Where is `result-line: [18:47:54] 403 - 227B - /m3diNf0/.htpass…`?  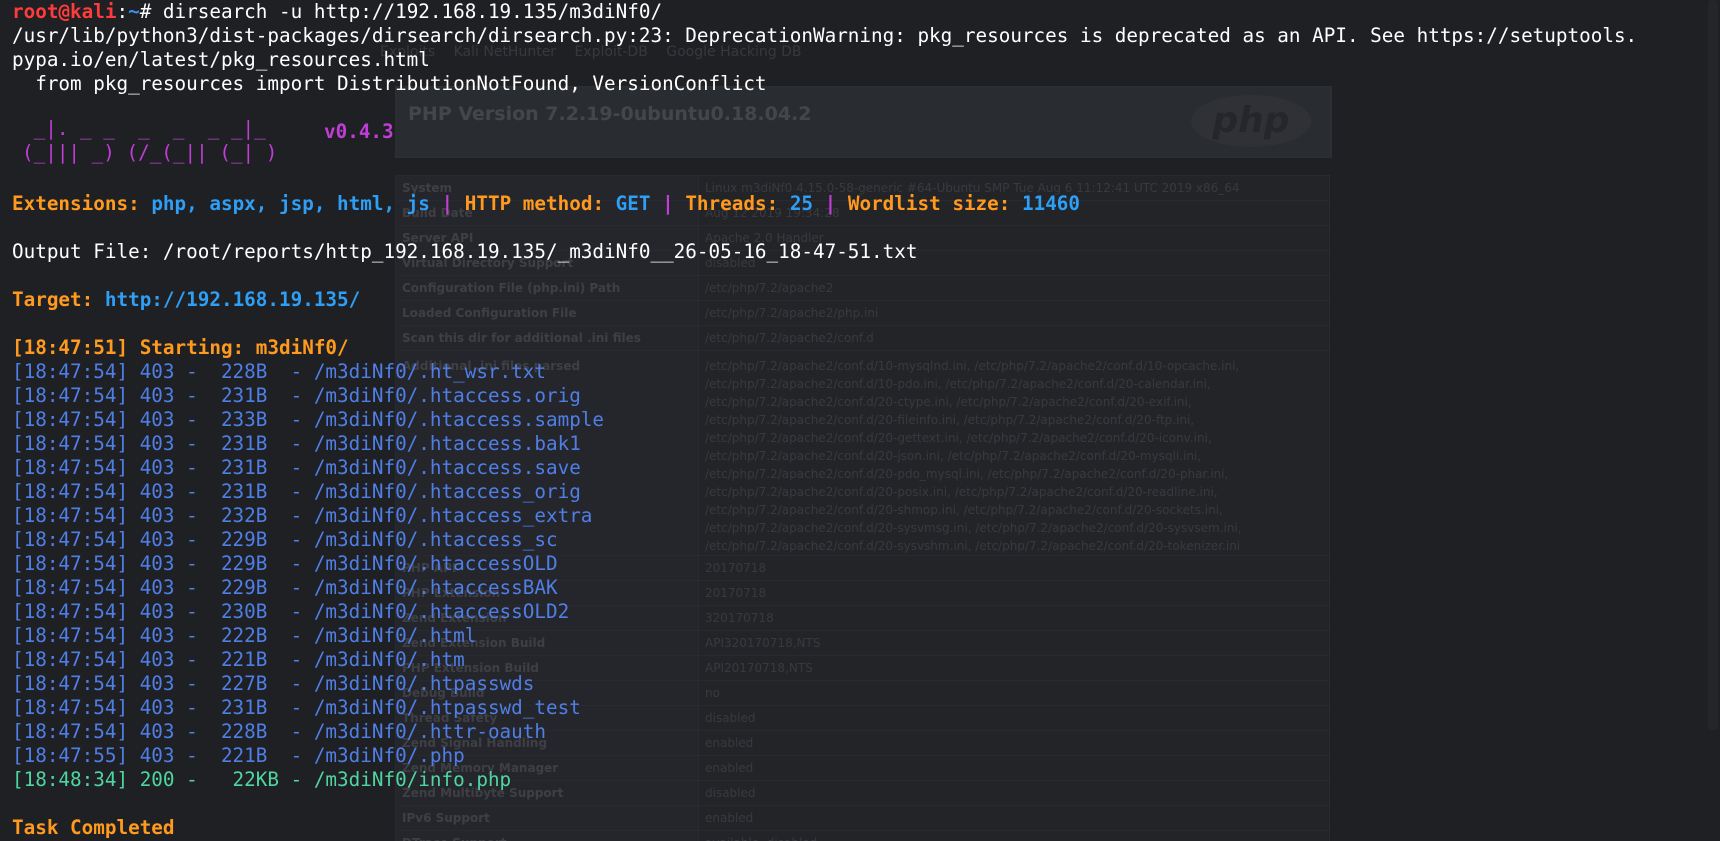 result-line: [18:47:54] 403 - 227B - /m3diNf0/.htpass… is located at coordinates (273, 683).